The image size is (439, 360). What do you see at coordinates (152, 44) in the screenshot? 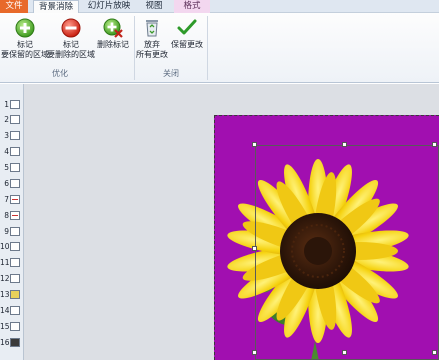
I see `discard-label-1: 放弃` at bounding box center [152, 44].